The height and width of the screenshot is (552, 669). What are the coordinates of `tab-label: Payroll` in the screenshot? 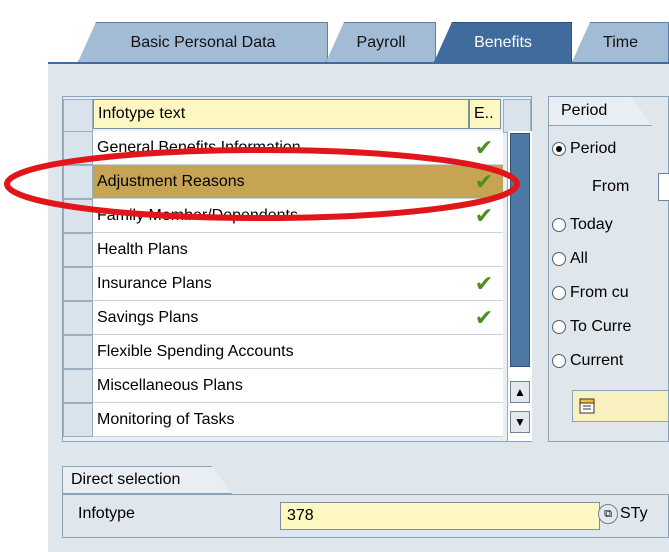 It's located at (381, 42).